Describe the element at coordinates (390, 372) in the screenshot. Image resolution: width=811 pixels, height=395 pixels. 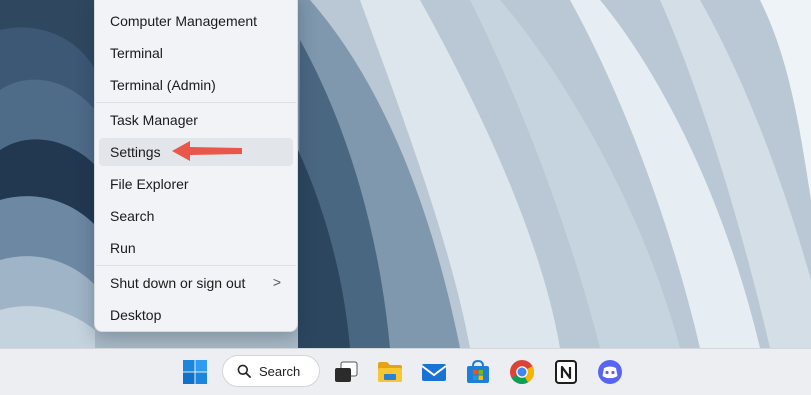
I see `file-explorer-icon` at that location.